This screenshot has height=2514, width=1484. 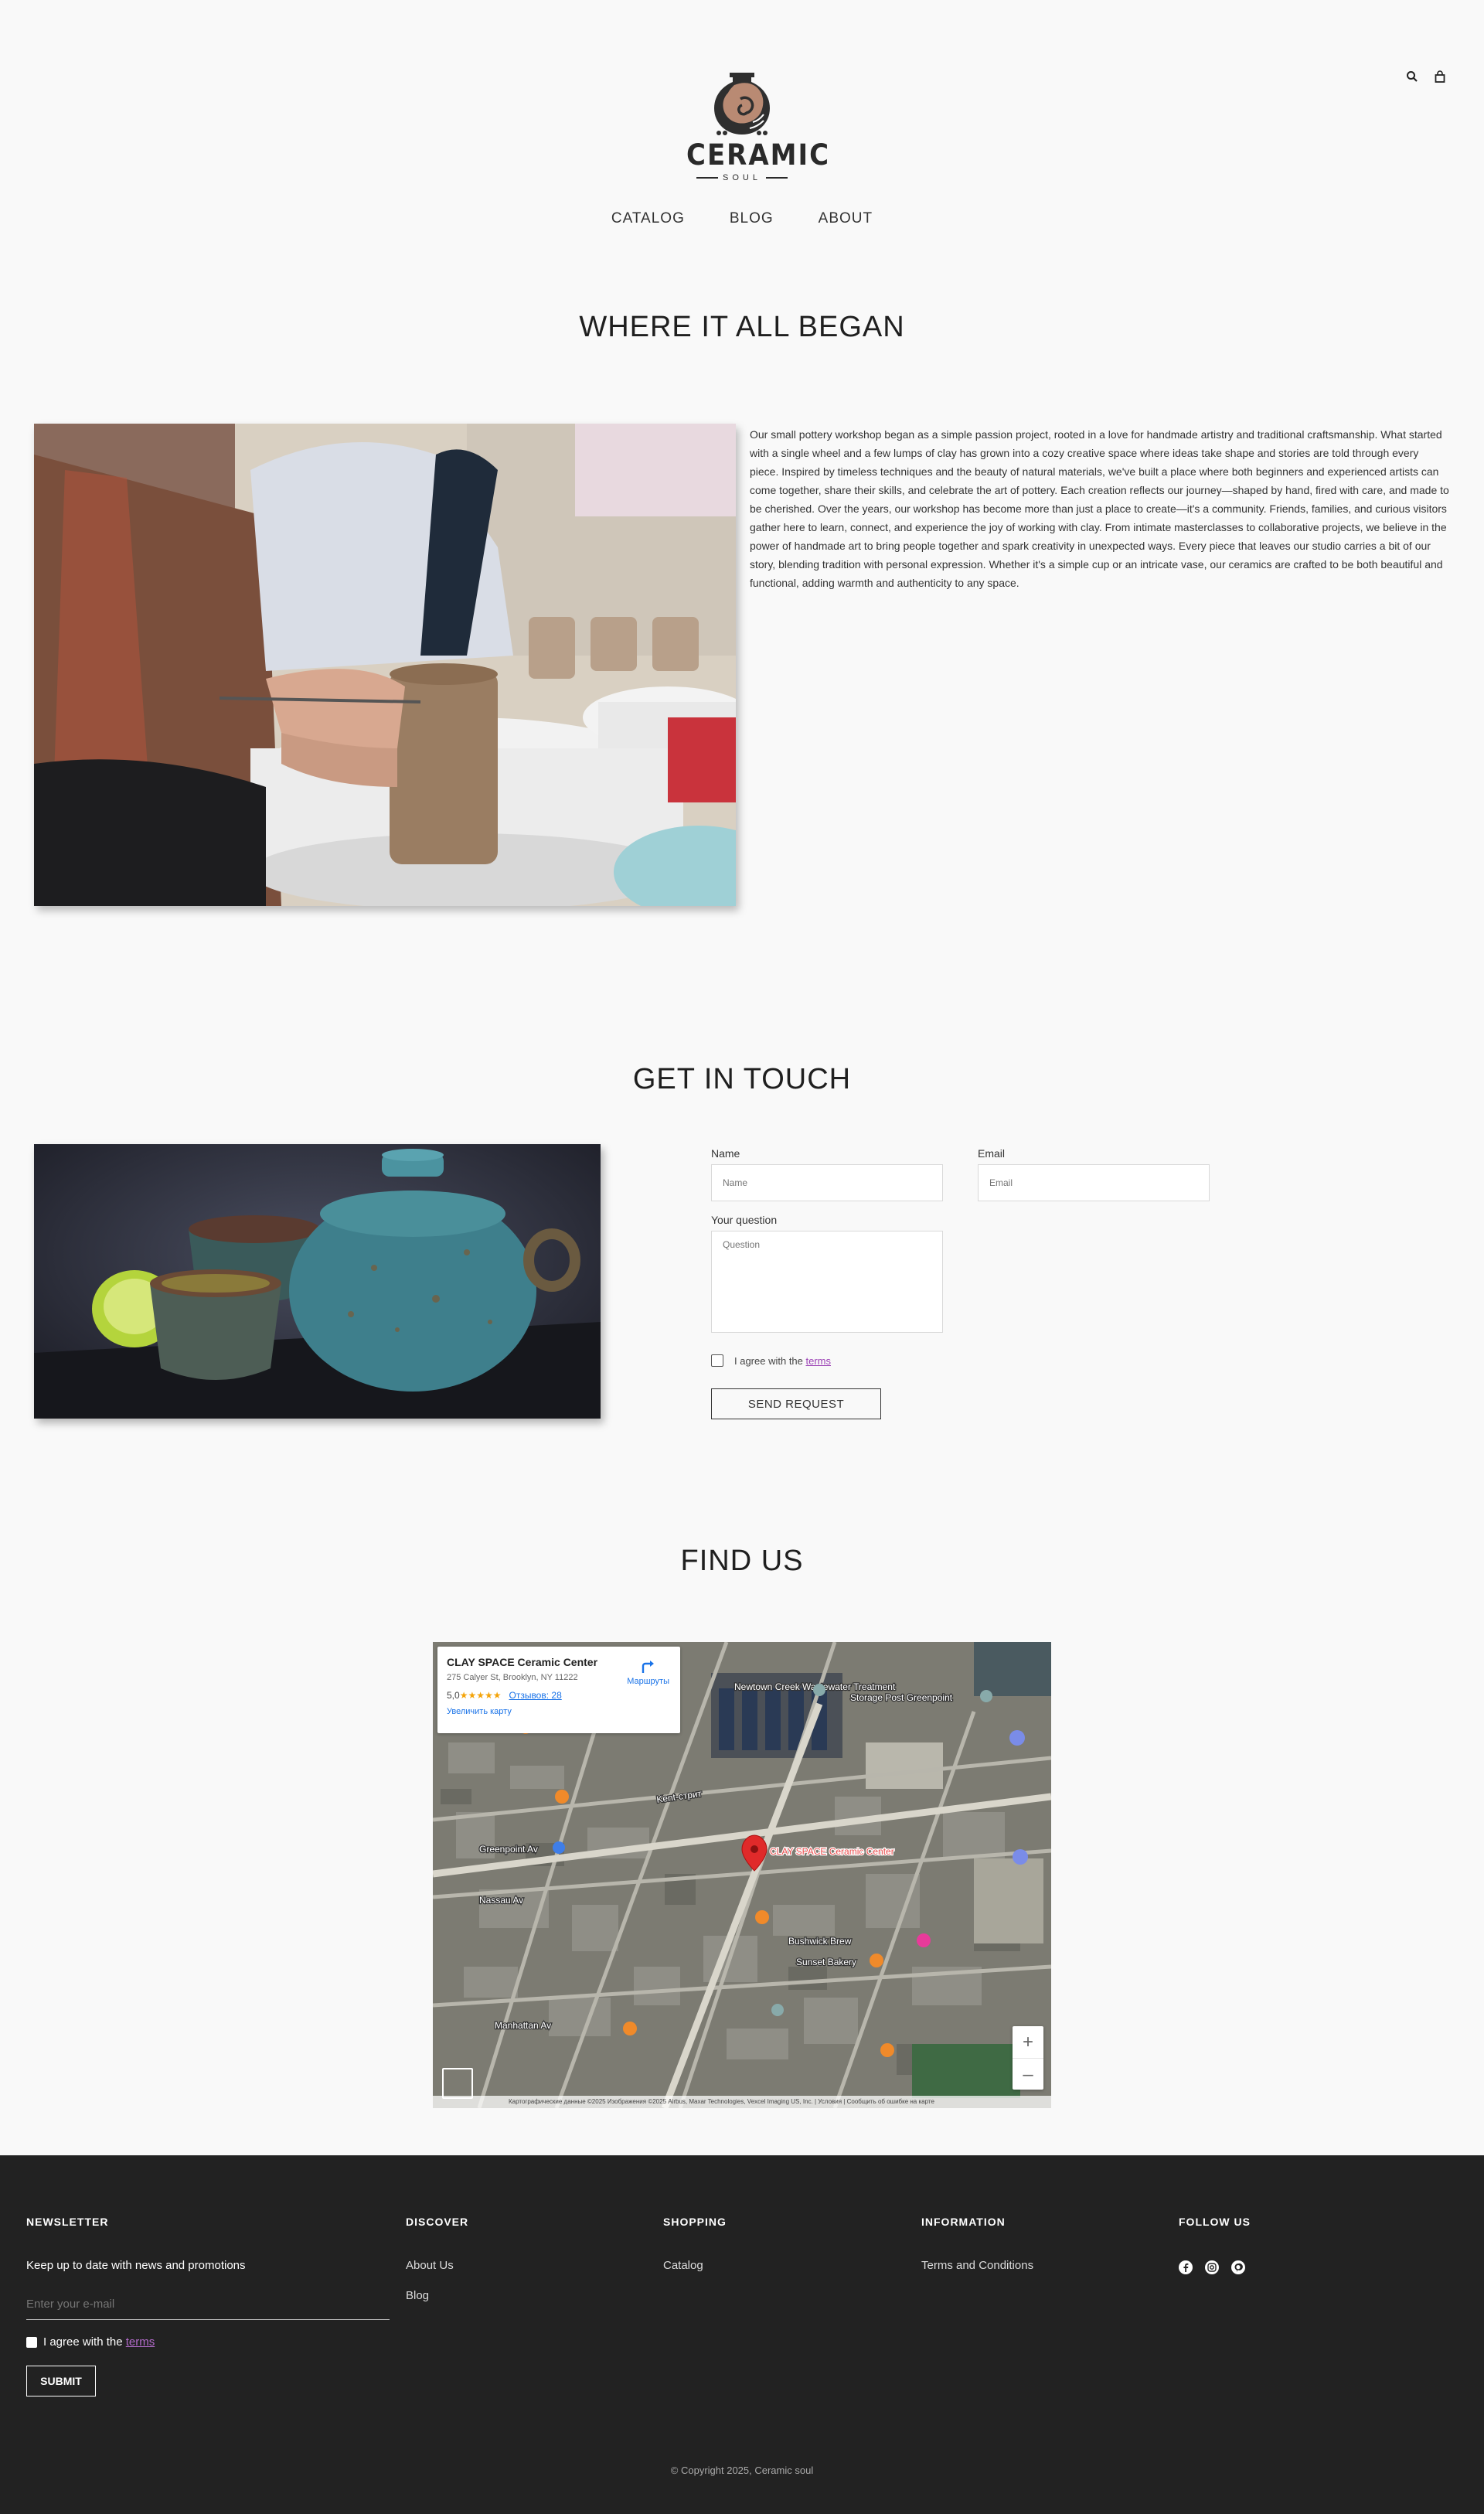 What do you see at coordinates (67, 2222) in the screenshot?
I see `newsletter-heading: NEWSLETTER` at bounding box center [67, 2222].